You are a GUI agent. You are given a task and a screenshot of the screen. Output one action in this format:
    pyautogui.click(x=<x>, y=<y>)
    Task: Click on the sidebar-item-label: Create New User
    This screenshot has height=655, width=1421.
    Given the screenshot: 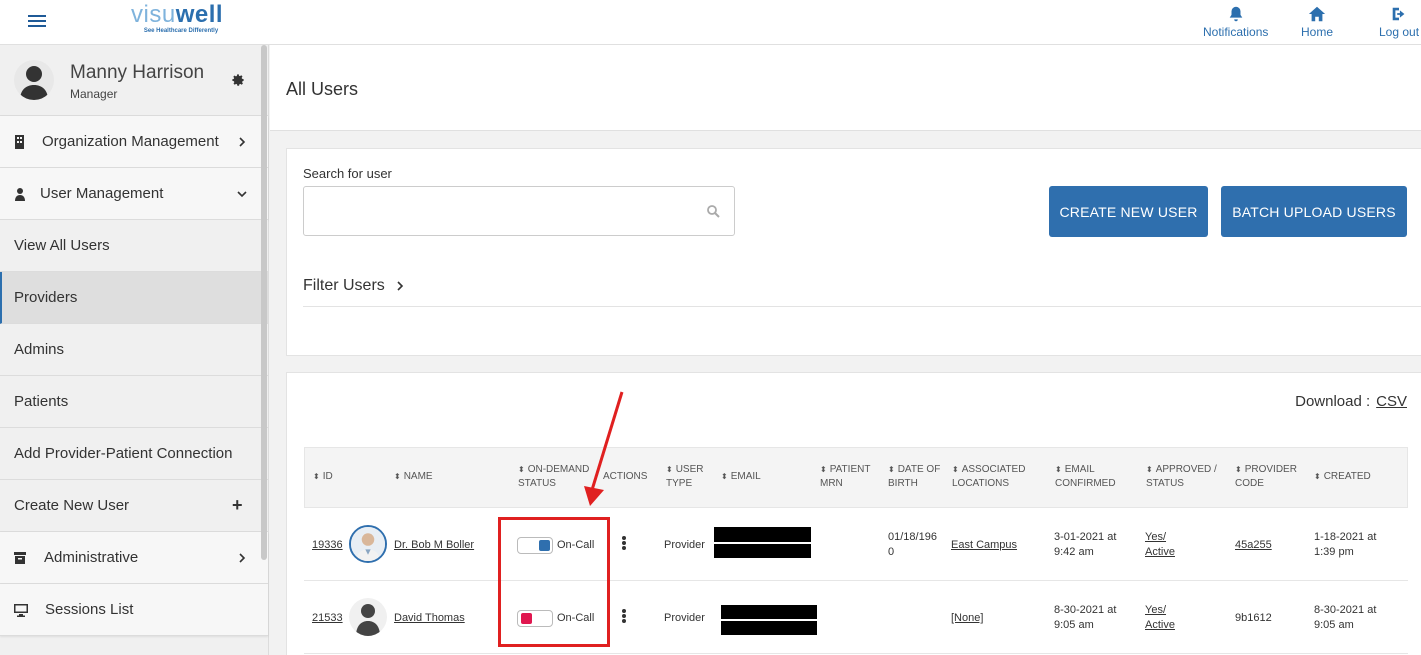 What is the action you would take?
    pyautogui.click(x=72, y=505)
    